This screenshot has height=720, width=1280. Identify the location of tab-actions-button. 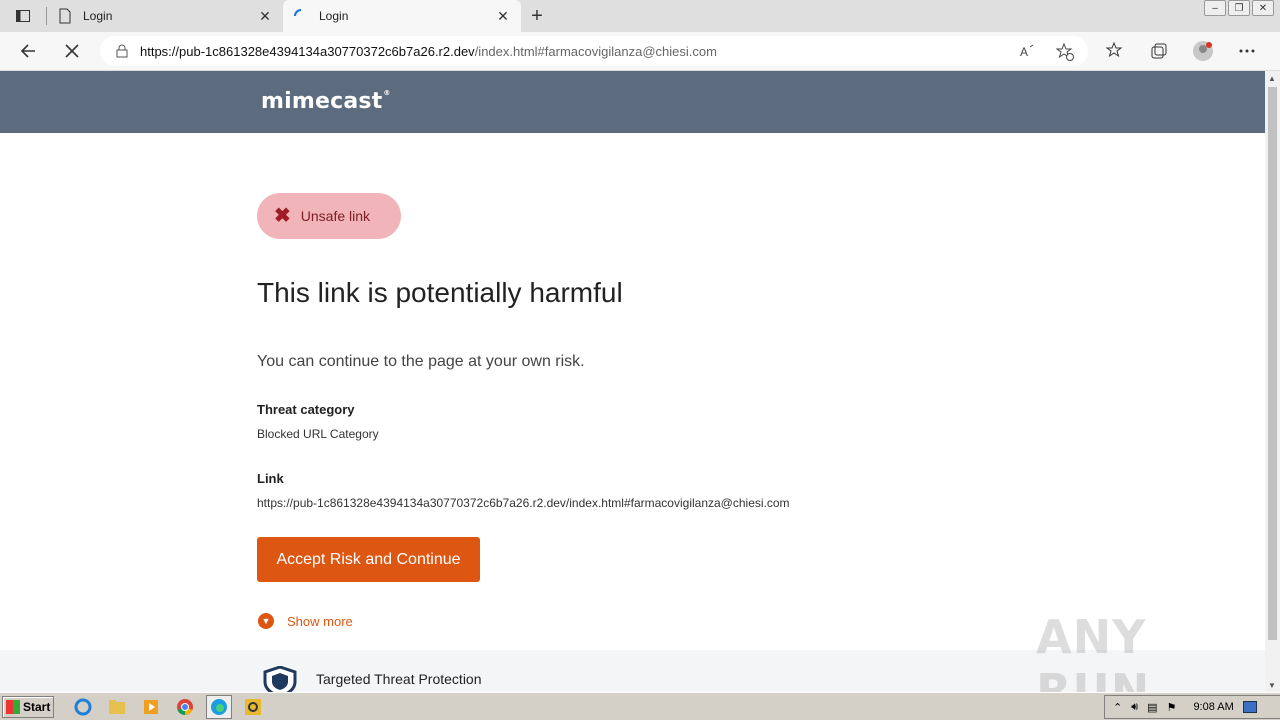
(23, 16).